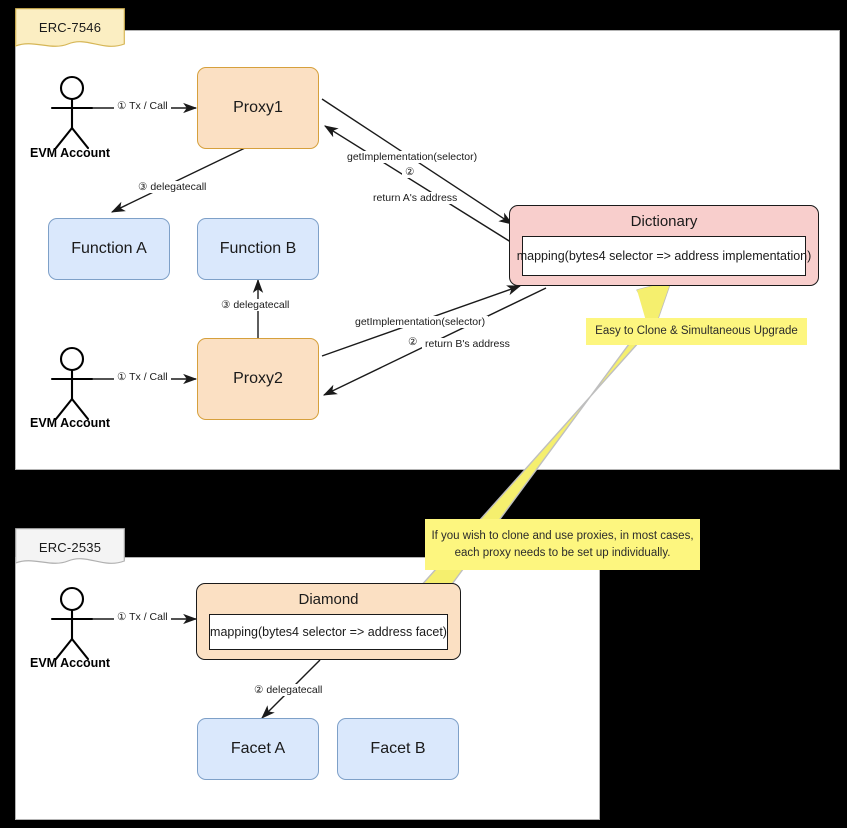  I want to click on label-proxy1-dictionary: getImplementation(selector), so click(412, 157).